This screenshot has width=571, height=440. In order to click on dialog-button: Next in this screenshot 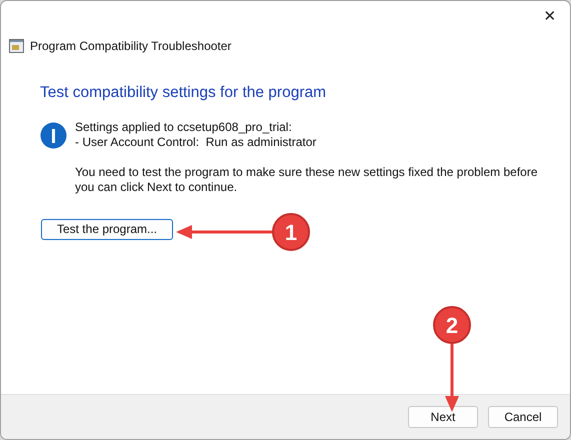, I will do `click(443, 417)`.